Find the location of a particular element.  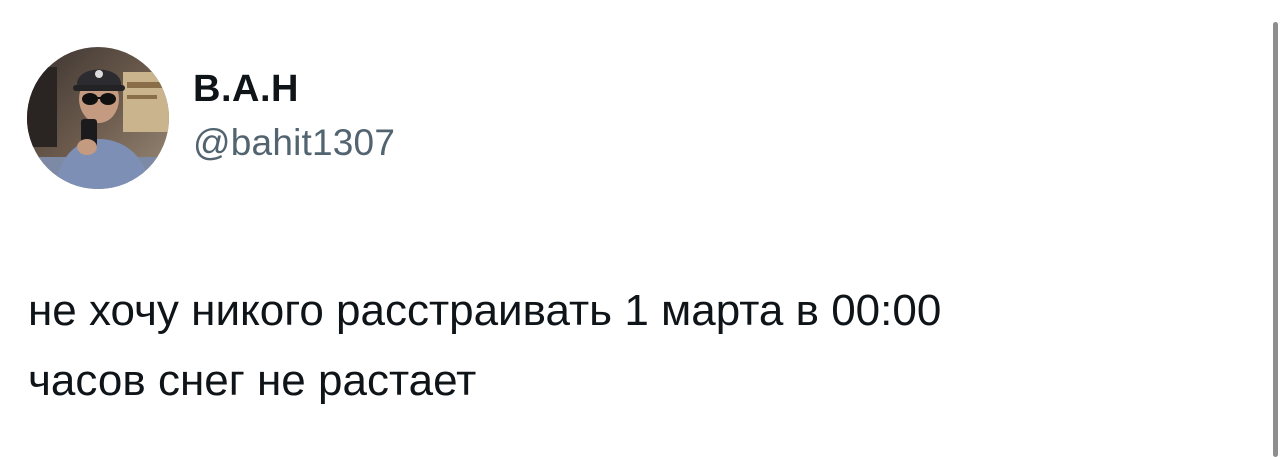

author-handle: @bahit1307 is located at coordinates (294, 143).